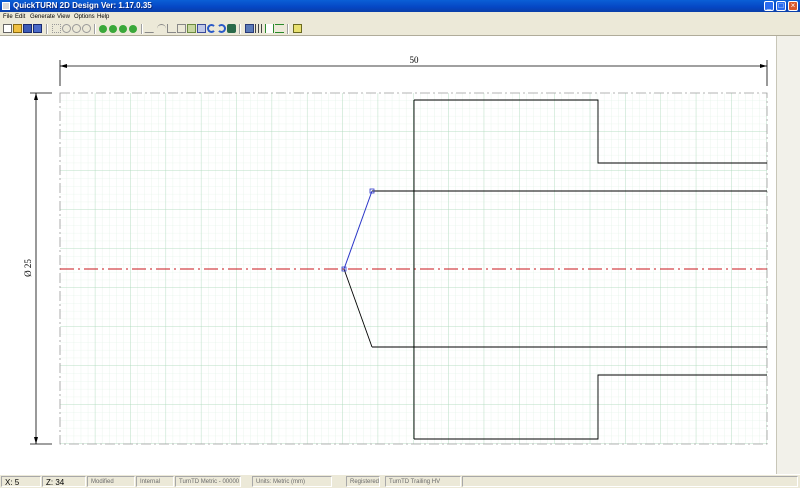 The height and width of the screenshot is (488, 800). I want to click on diameter-dimension-value: Ø 25, so click(28, 268).